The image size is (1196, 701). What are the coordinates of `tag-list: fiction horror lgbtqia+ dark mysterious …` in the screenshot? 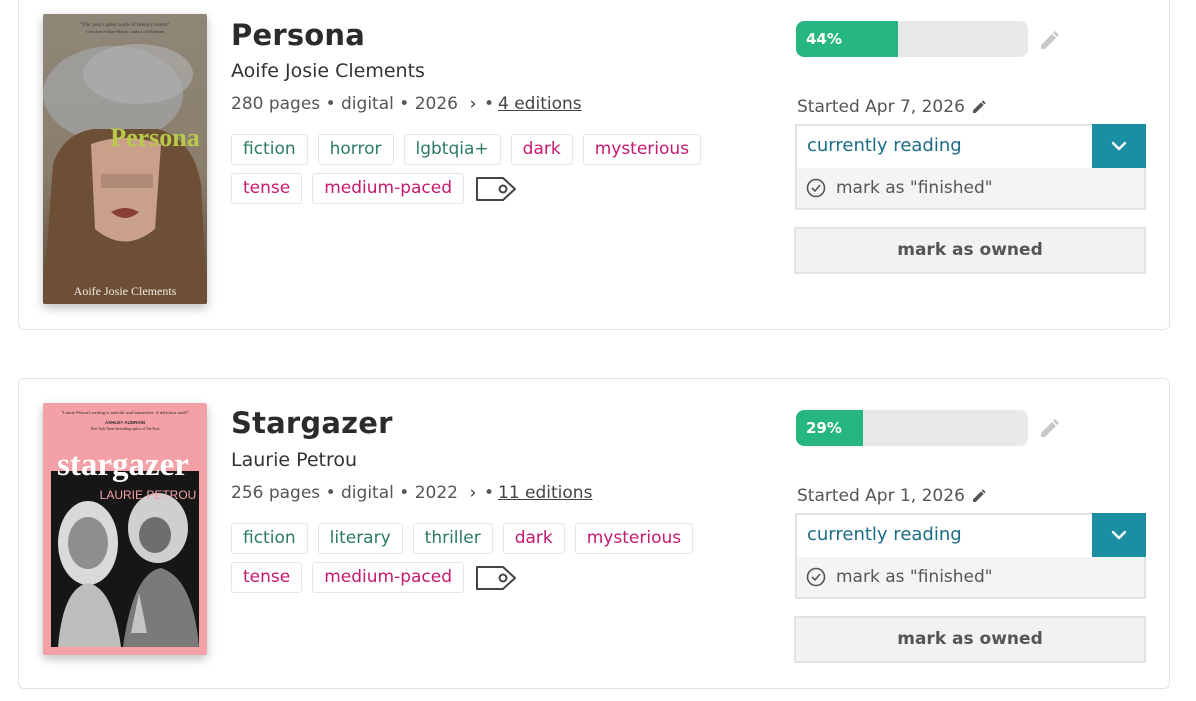 It's located at (491, 169).